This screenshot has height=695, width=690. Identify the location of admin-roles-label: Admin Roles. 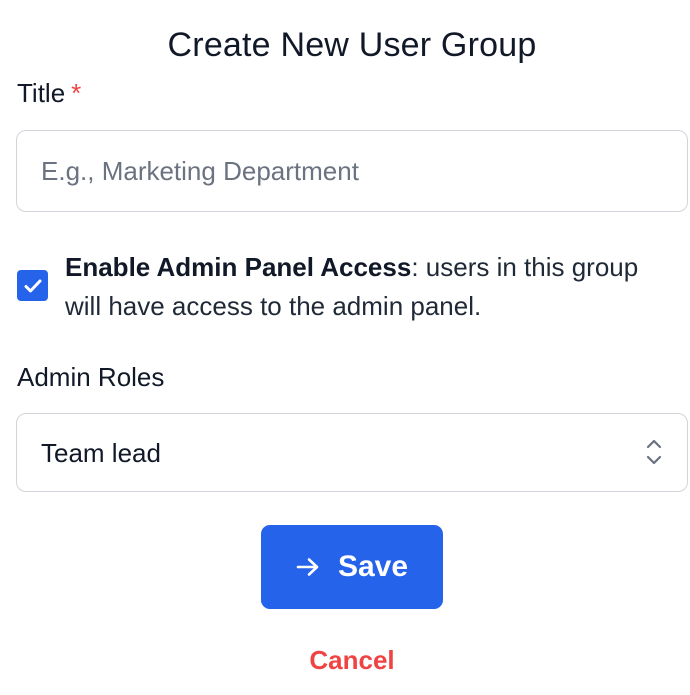
(91, 377).